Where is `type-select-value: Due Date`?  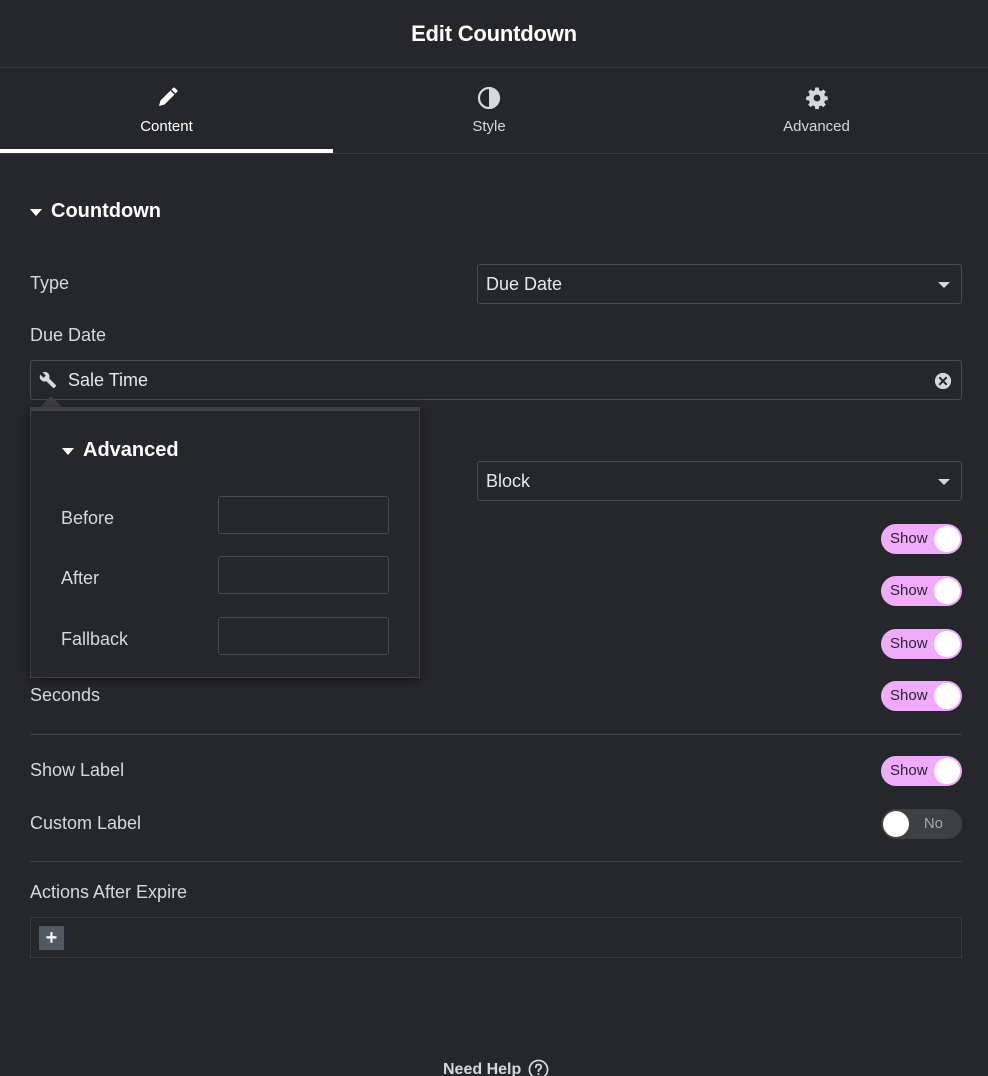 type-select-value: Due Date is located at coordinates (524, 283).